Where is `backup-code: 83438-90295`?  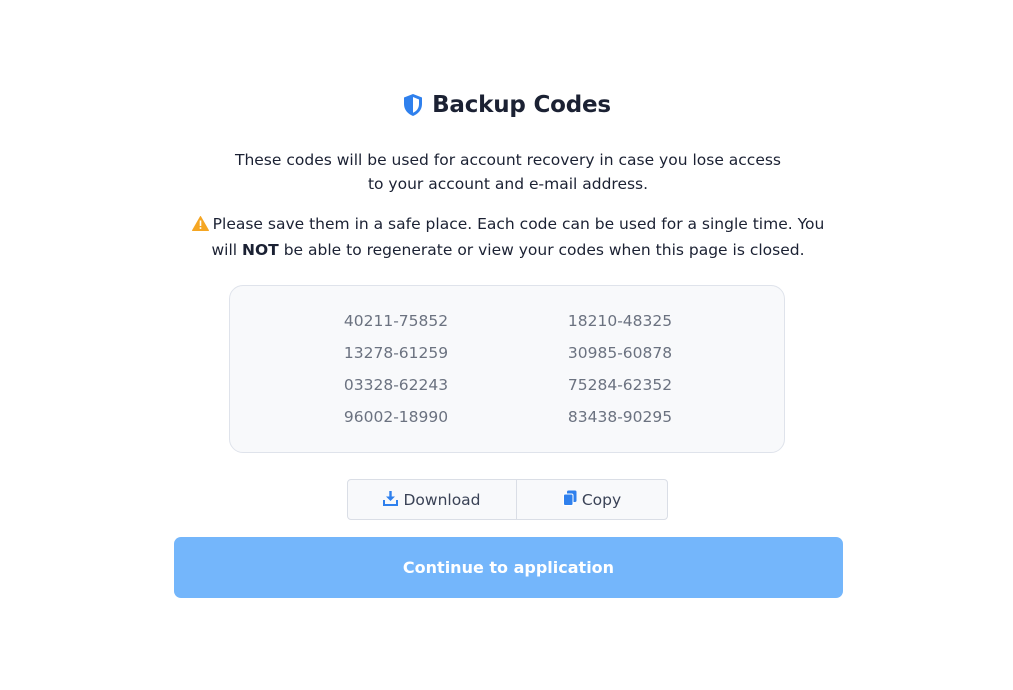 backup-code: 83438-90295 is located at coordinates (620, 417).